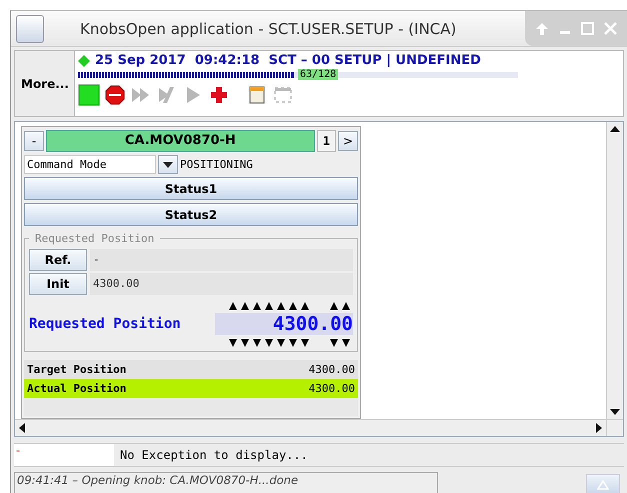 This screenshot has height=493, width=627. I want to click on mode-field: Command Mode, so click(90, 164).